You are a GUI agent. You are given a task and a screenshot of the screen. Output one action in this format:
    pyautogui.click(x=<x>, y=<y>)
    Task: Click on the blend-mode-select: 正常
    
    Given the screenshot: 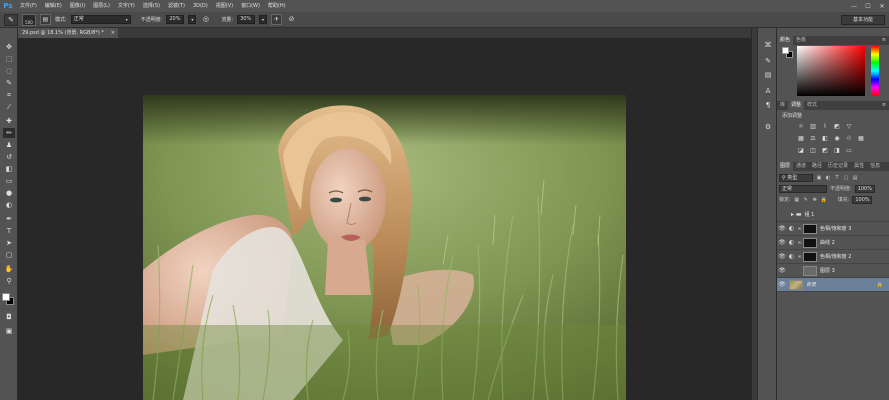 What is the action you would take?
    pyautogui.click(x=803, y=188)
    